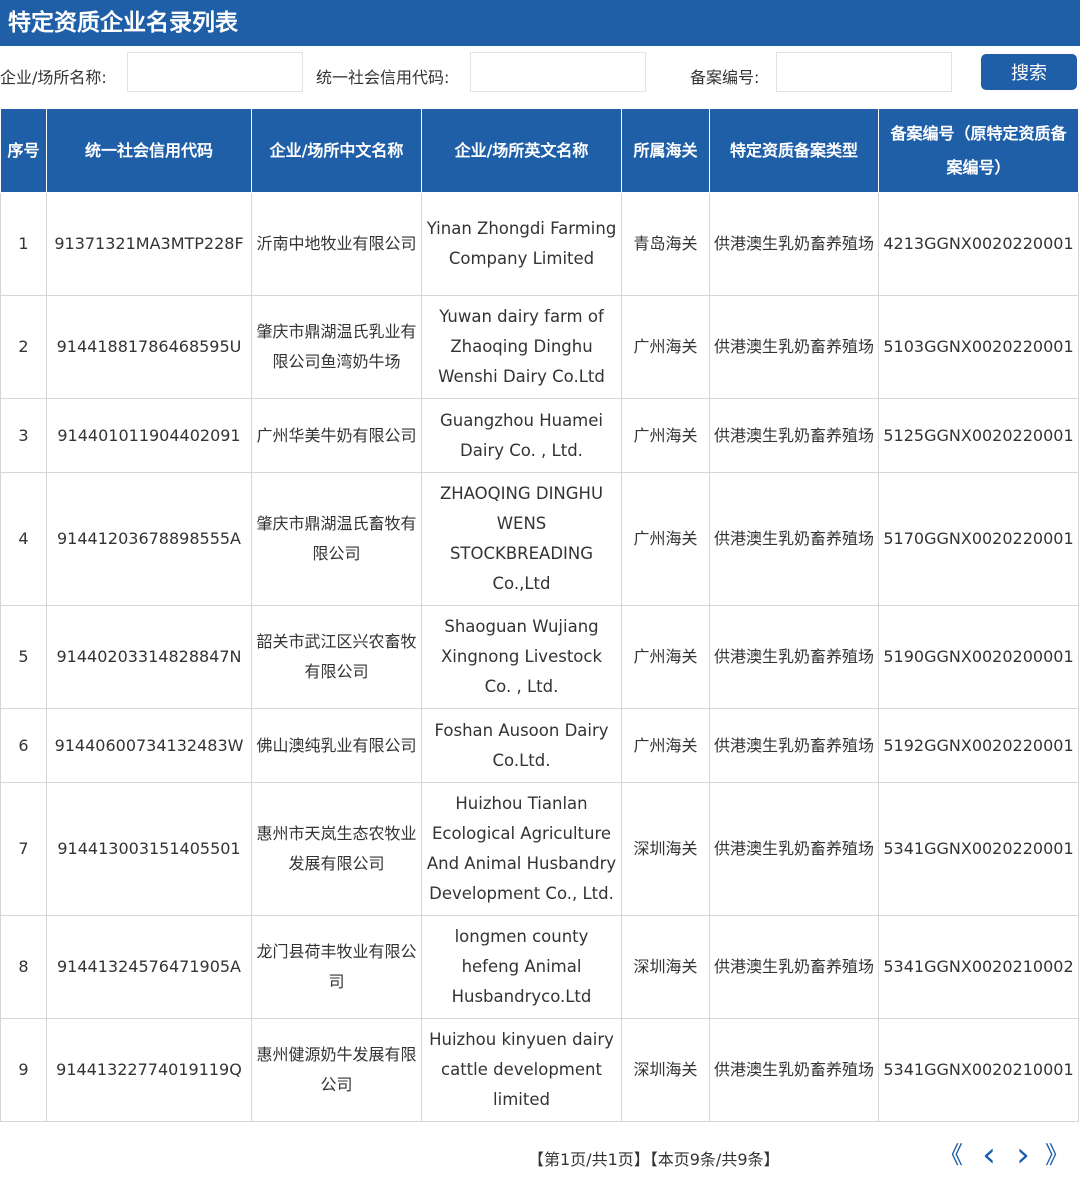  What do you see at coordinates (978, 435) in the screenshot?
I see `cell-record: 5125GGNX0020220001` at bounding box center [978, 435].